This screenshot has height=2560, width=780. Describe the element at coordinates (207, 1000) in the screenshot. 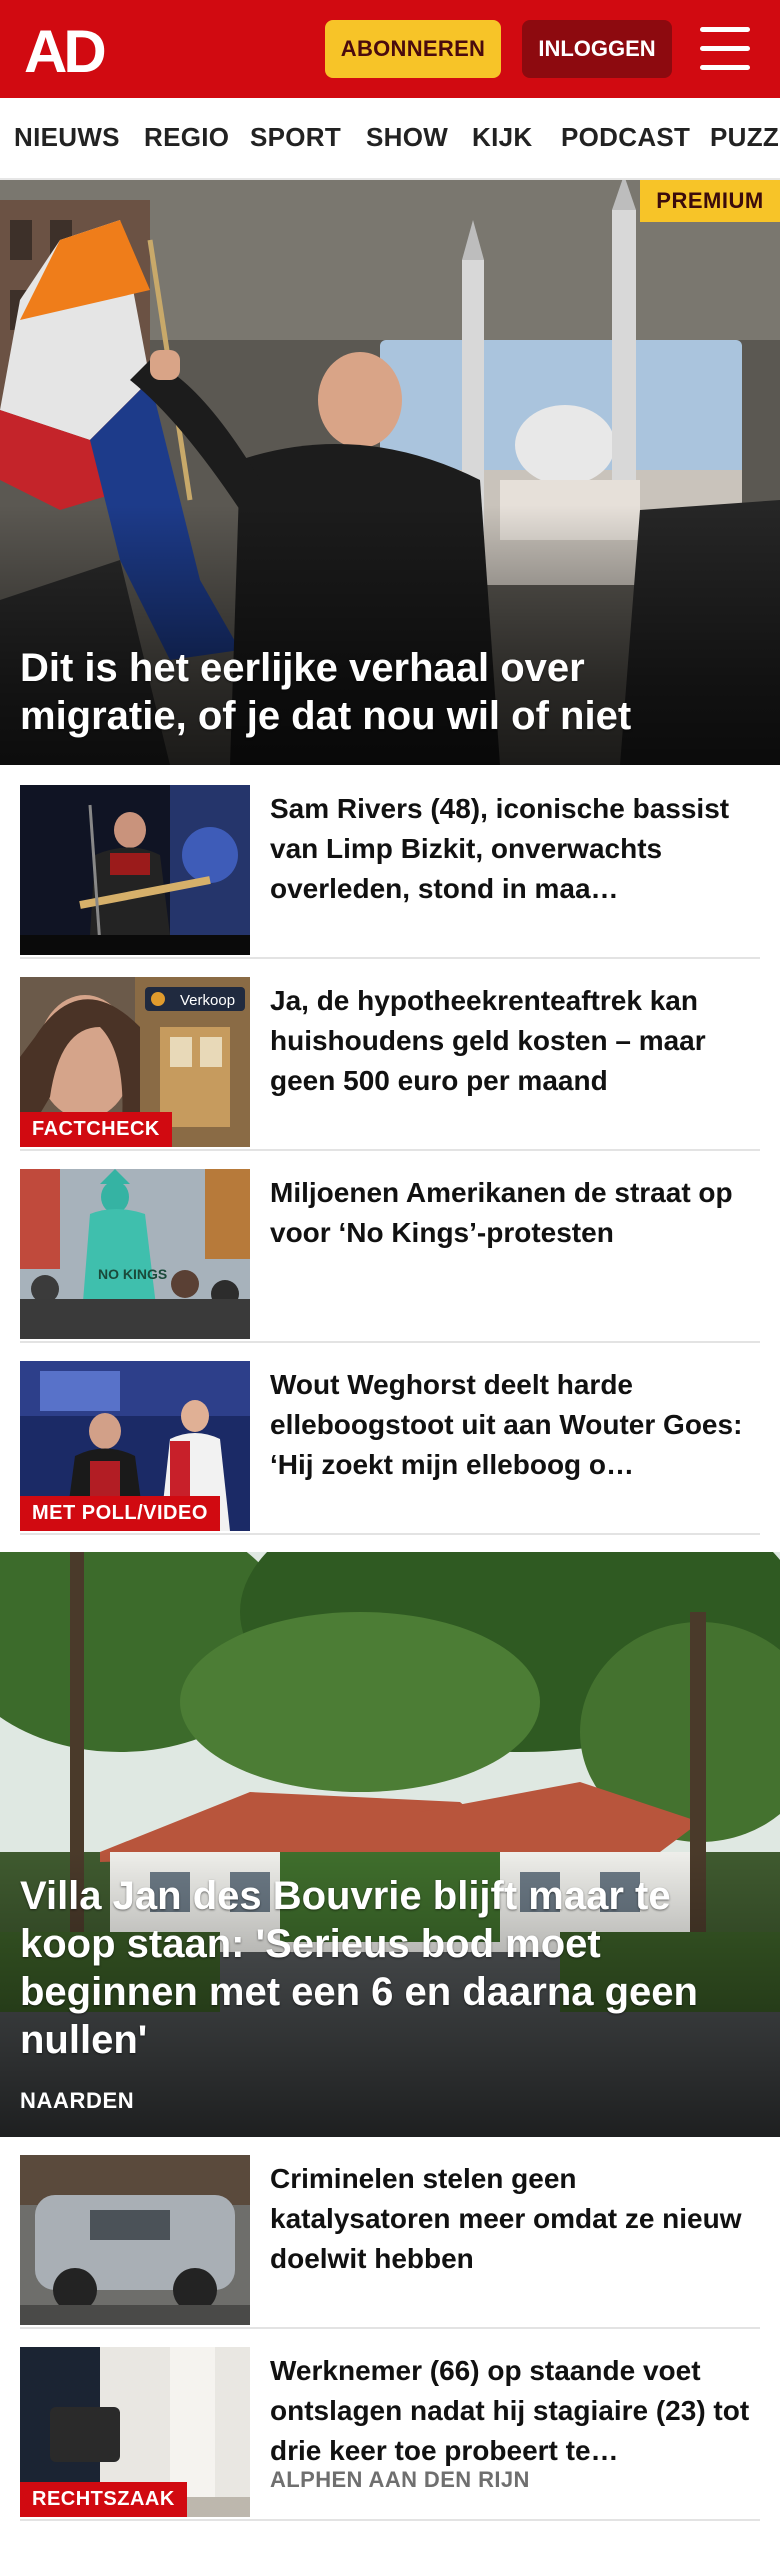

I see `svg-text: Verkoop` at that location.